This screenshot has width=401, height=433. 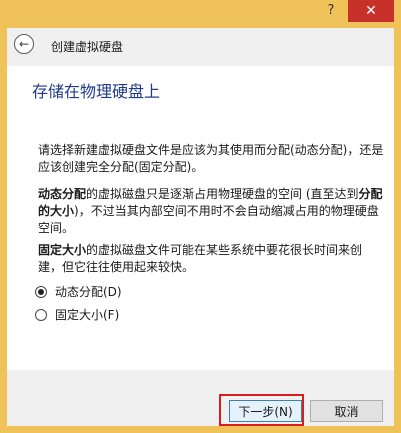 I want to click on radio-dynamic-indicator, so click(x=41, y=291).